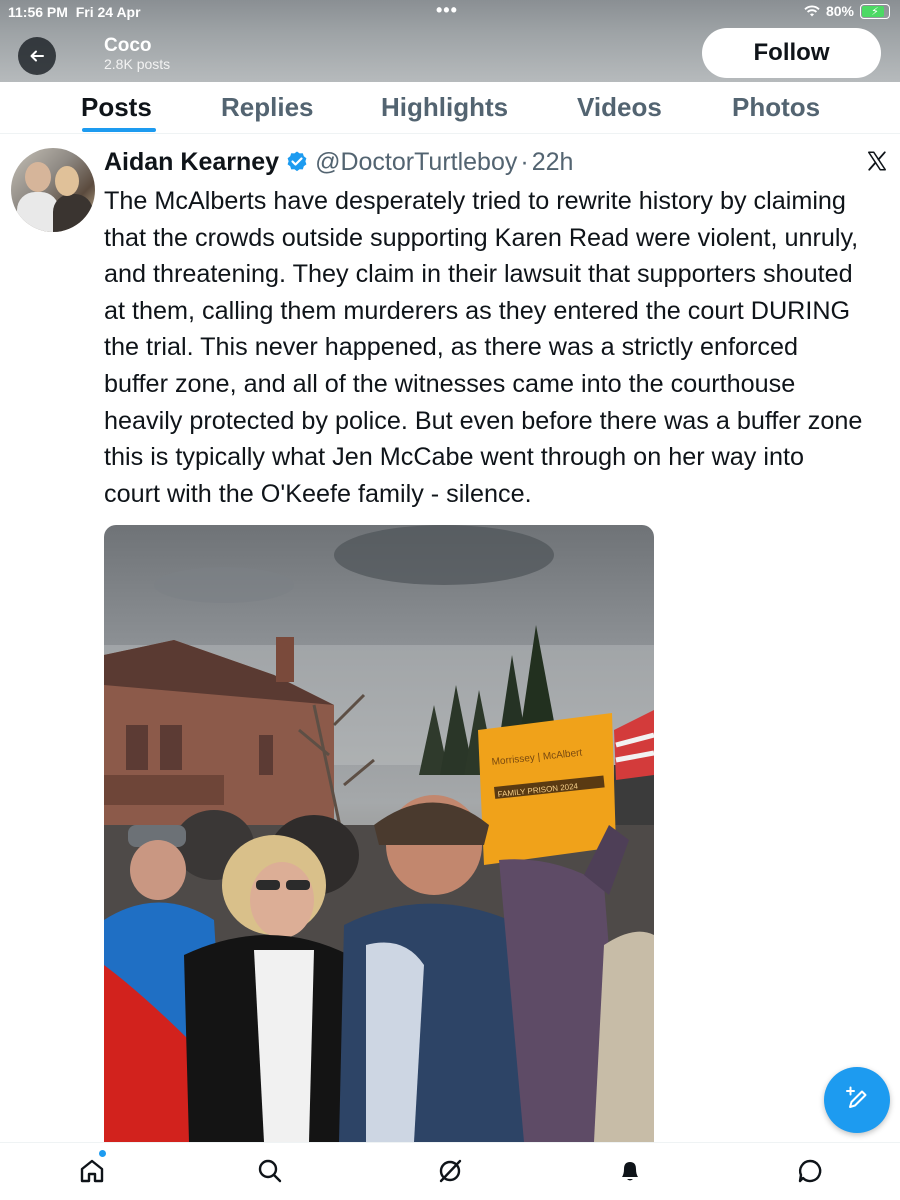  Describe the element at coordinates (810, 1171) in the screenshot. I see `messages-icon` at that location.